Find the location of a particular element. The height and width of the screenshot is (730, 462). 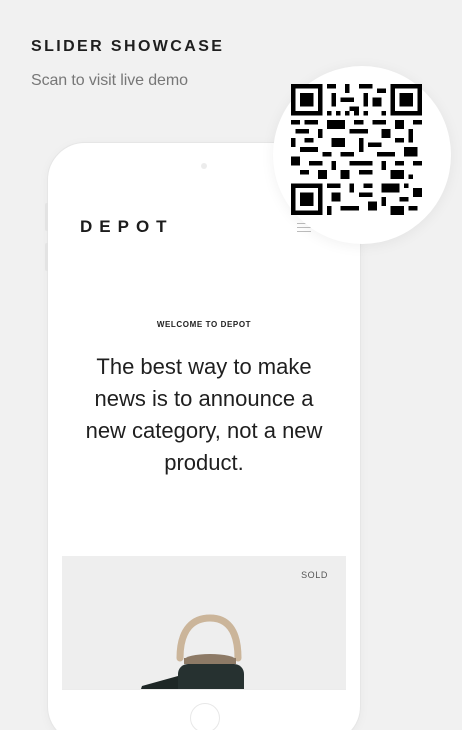

phone-camera is located at coordinates (204, 166).